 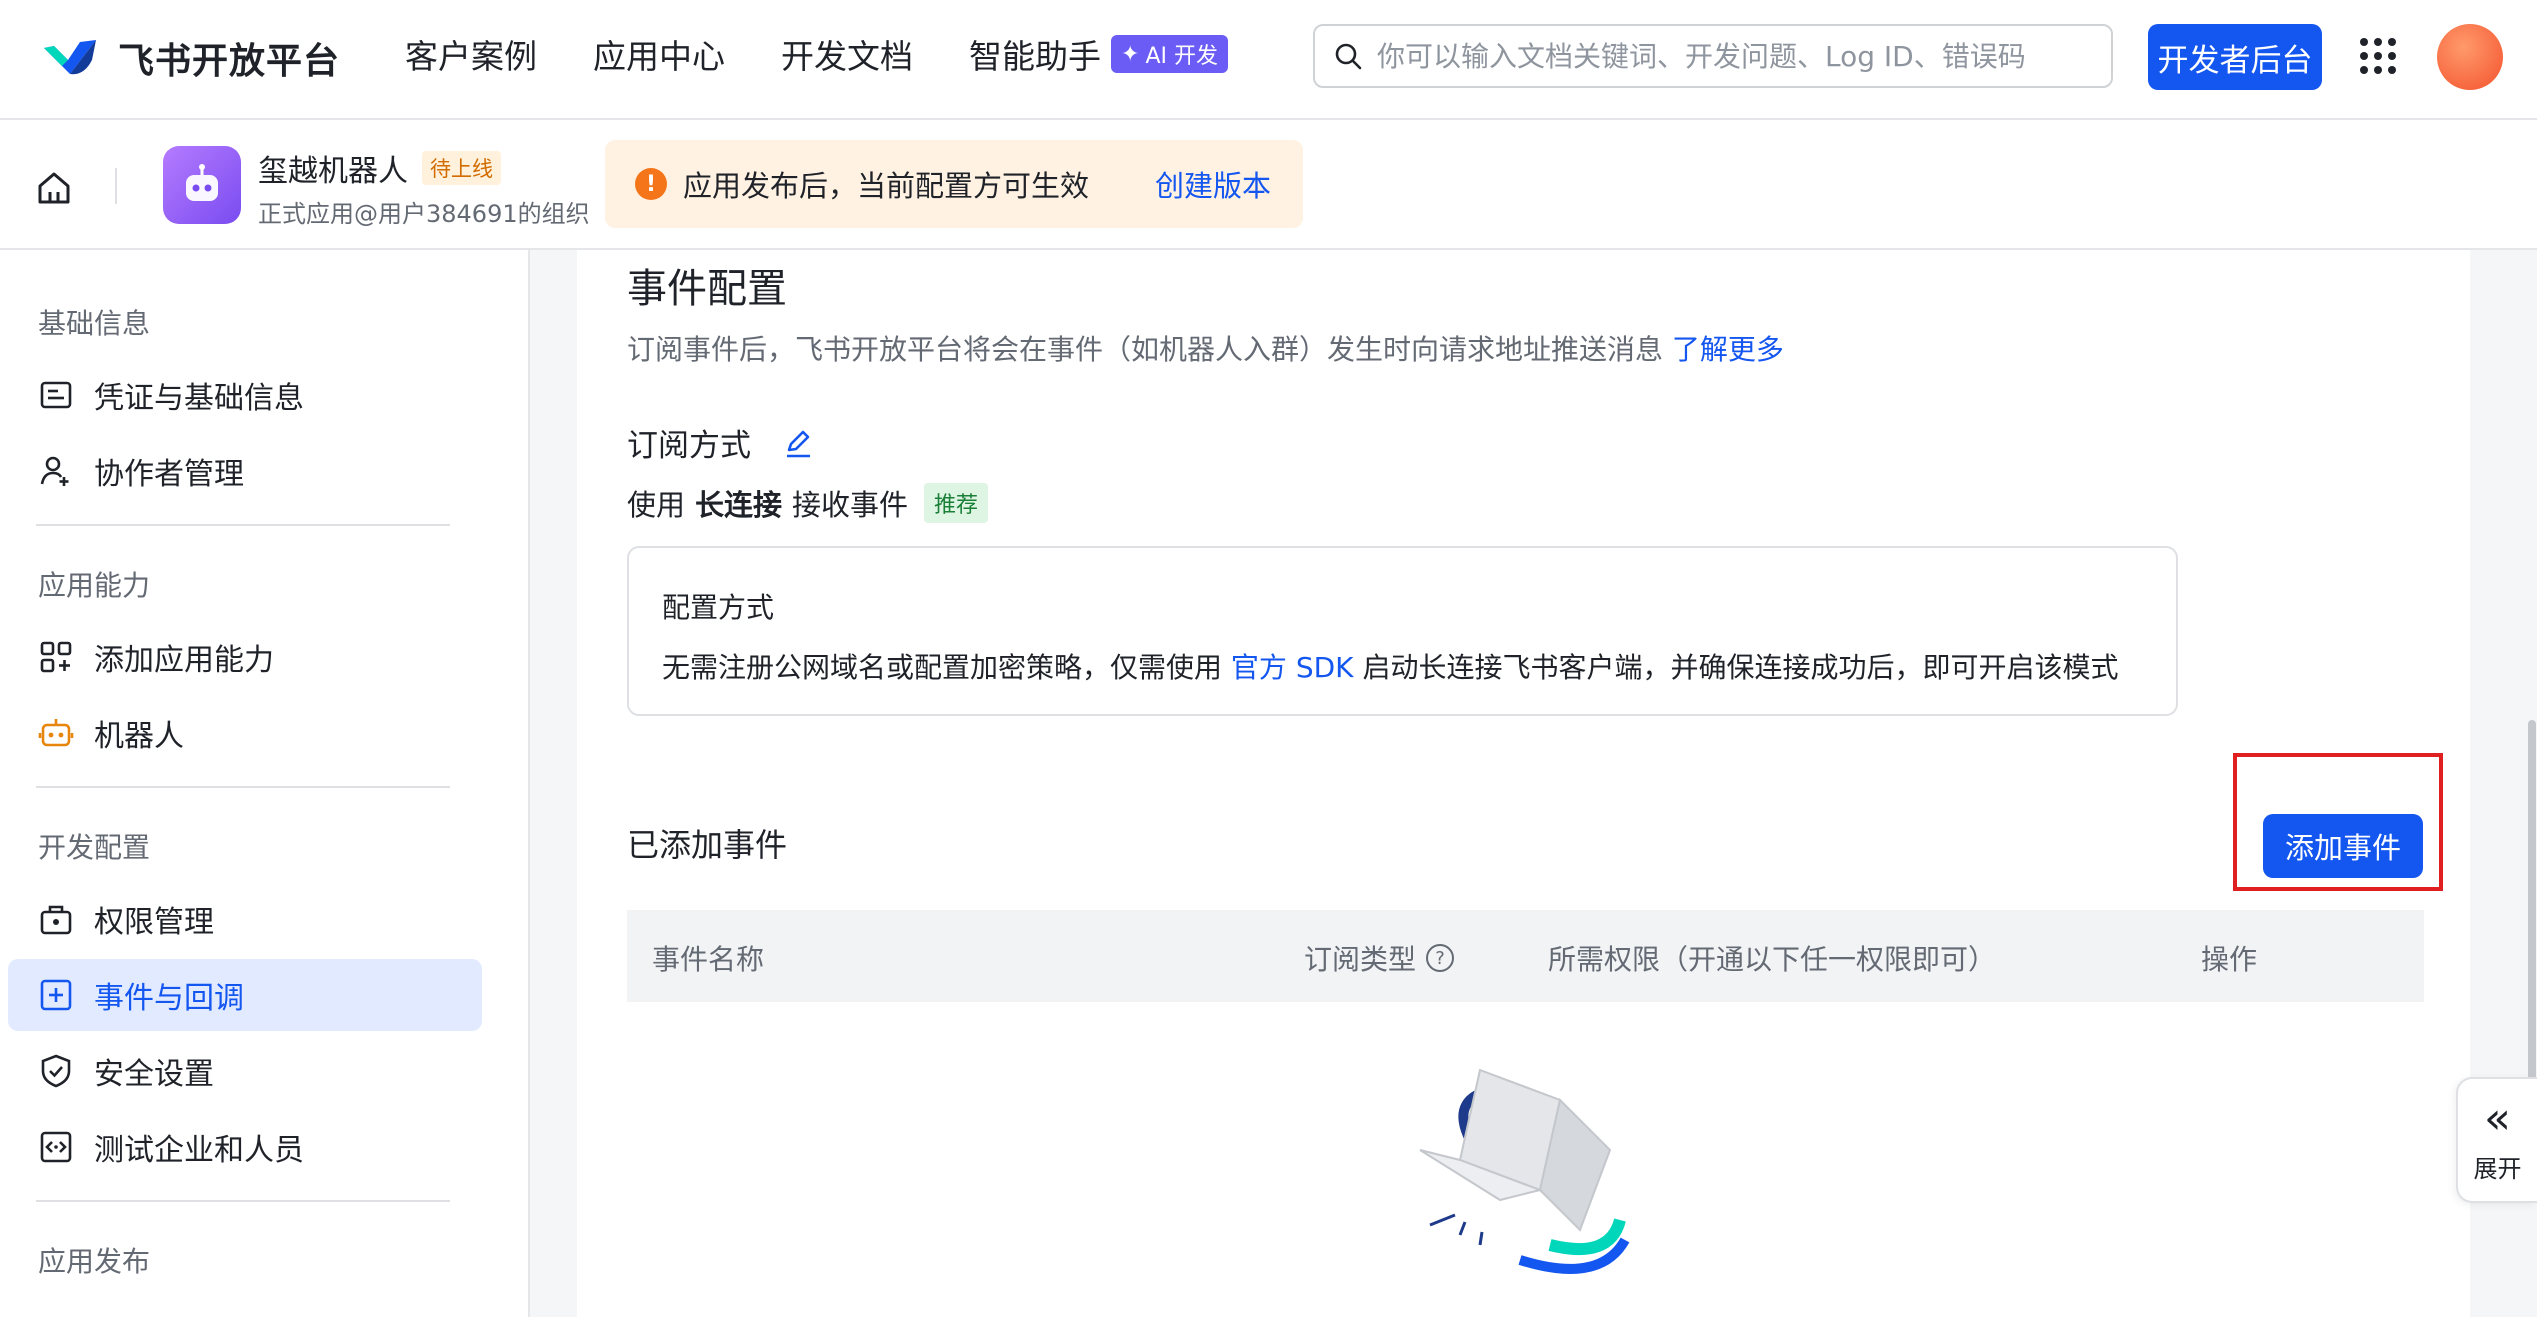 I want to click on col-actions: 操作, so click(x=2229, y=959).